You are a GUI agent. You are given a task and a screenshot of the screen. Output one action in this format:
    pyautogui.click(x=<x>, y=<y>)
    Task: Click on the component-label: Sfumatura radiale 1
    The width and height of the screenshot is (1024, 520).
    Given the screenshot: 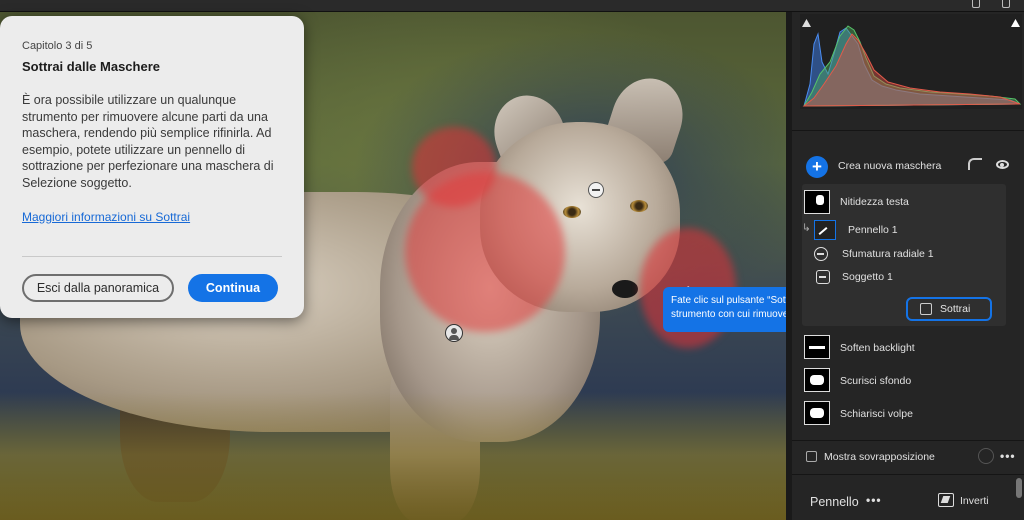 What is the action you would take?
    pyautogui.click(x=888, y=254)
    